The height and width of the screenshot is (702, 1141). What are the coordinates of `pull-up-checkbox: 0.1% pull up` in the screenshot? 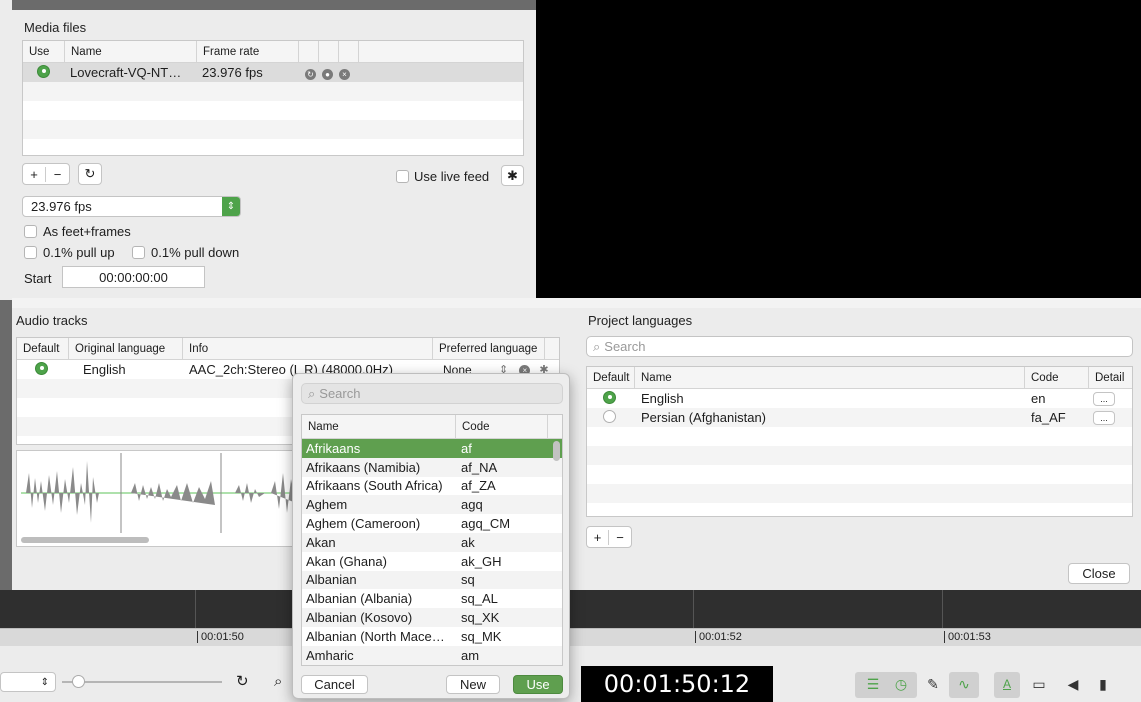 It's located at (69, 252).